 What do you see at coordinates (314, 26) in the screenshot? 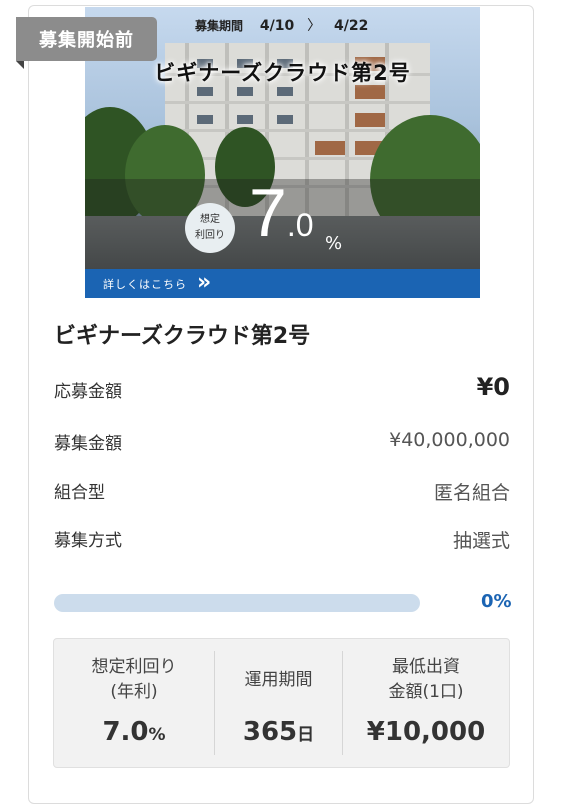
I see `period-arrow-icon: 〉` at bounding box center [314, 26].